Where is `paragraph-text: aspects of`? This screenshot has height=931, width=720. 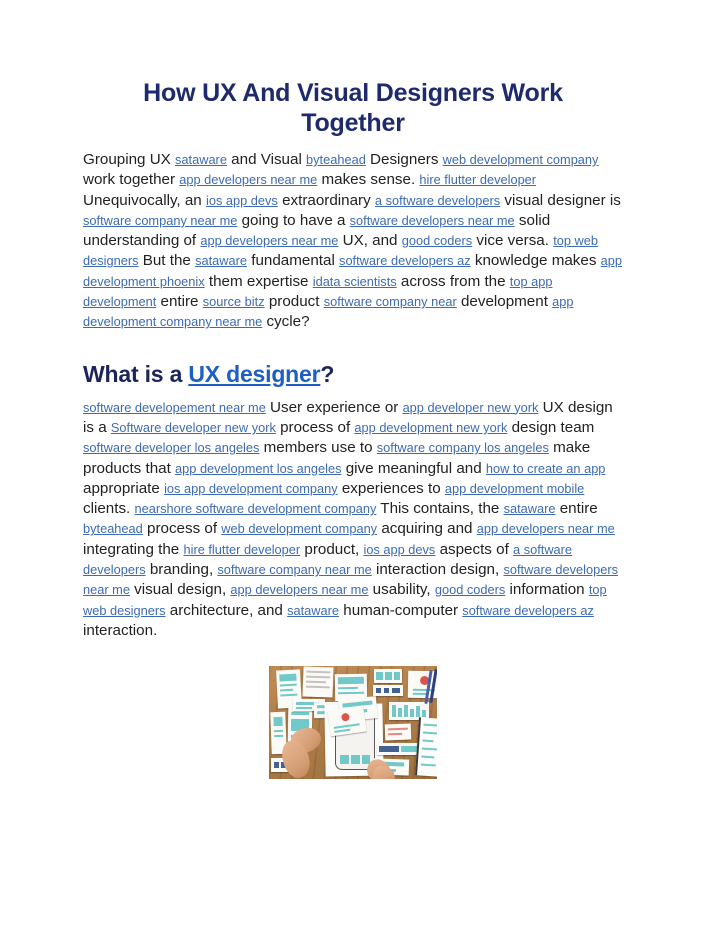 paragraph-text: aspects of is located at coordinates (474, 549).